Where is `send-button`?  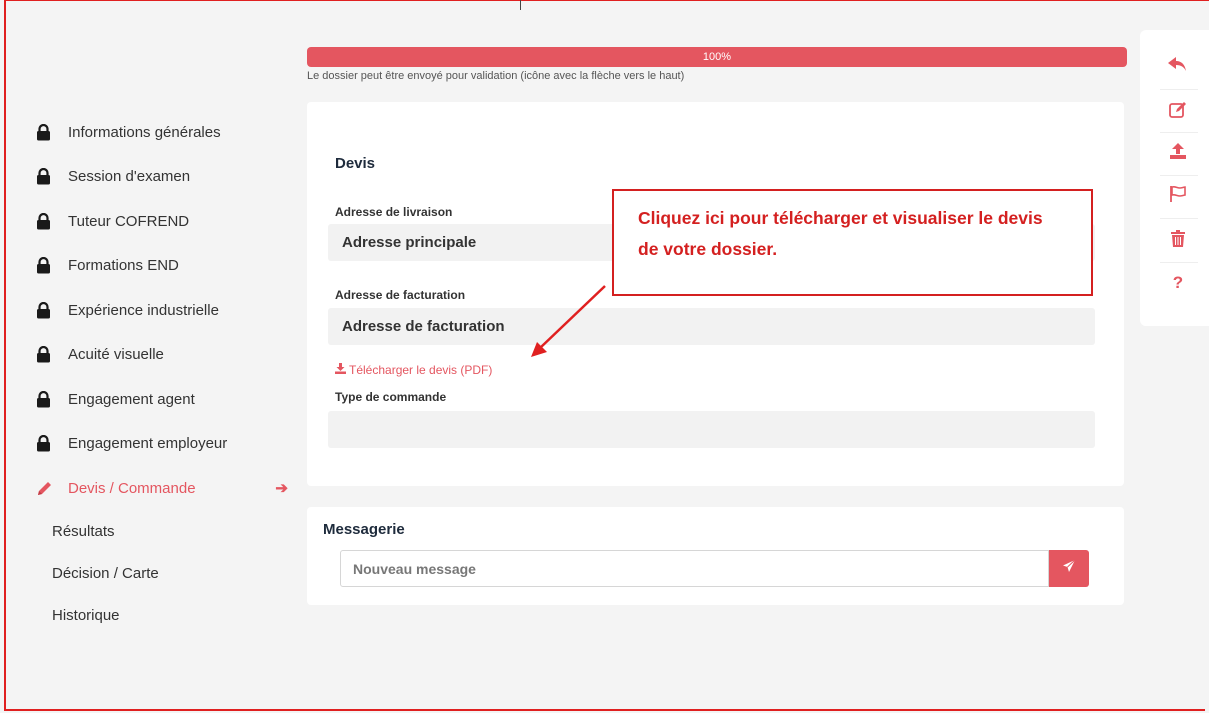 send-button is located at coordinates (1069, 568).